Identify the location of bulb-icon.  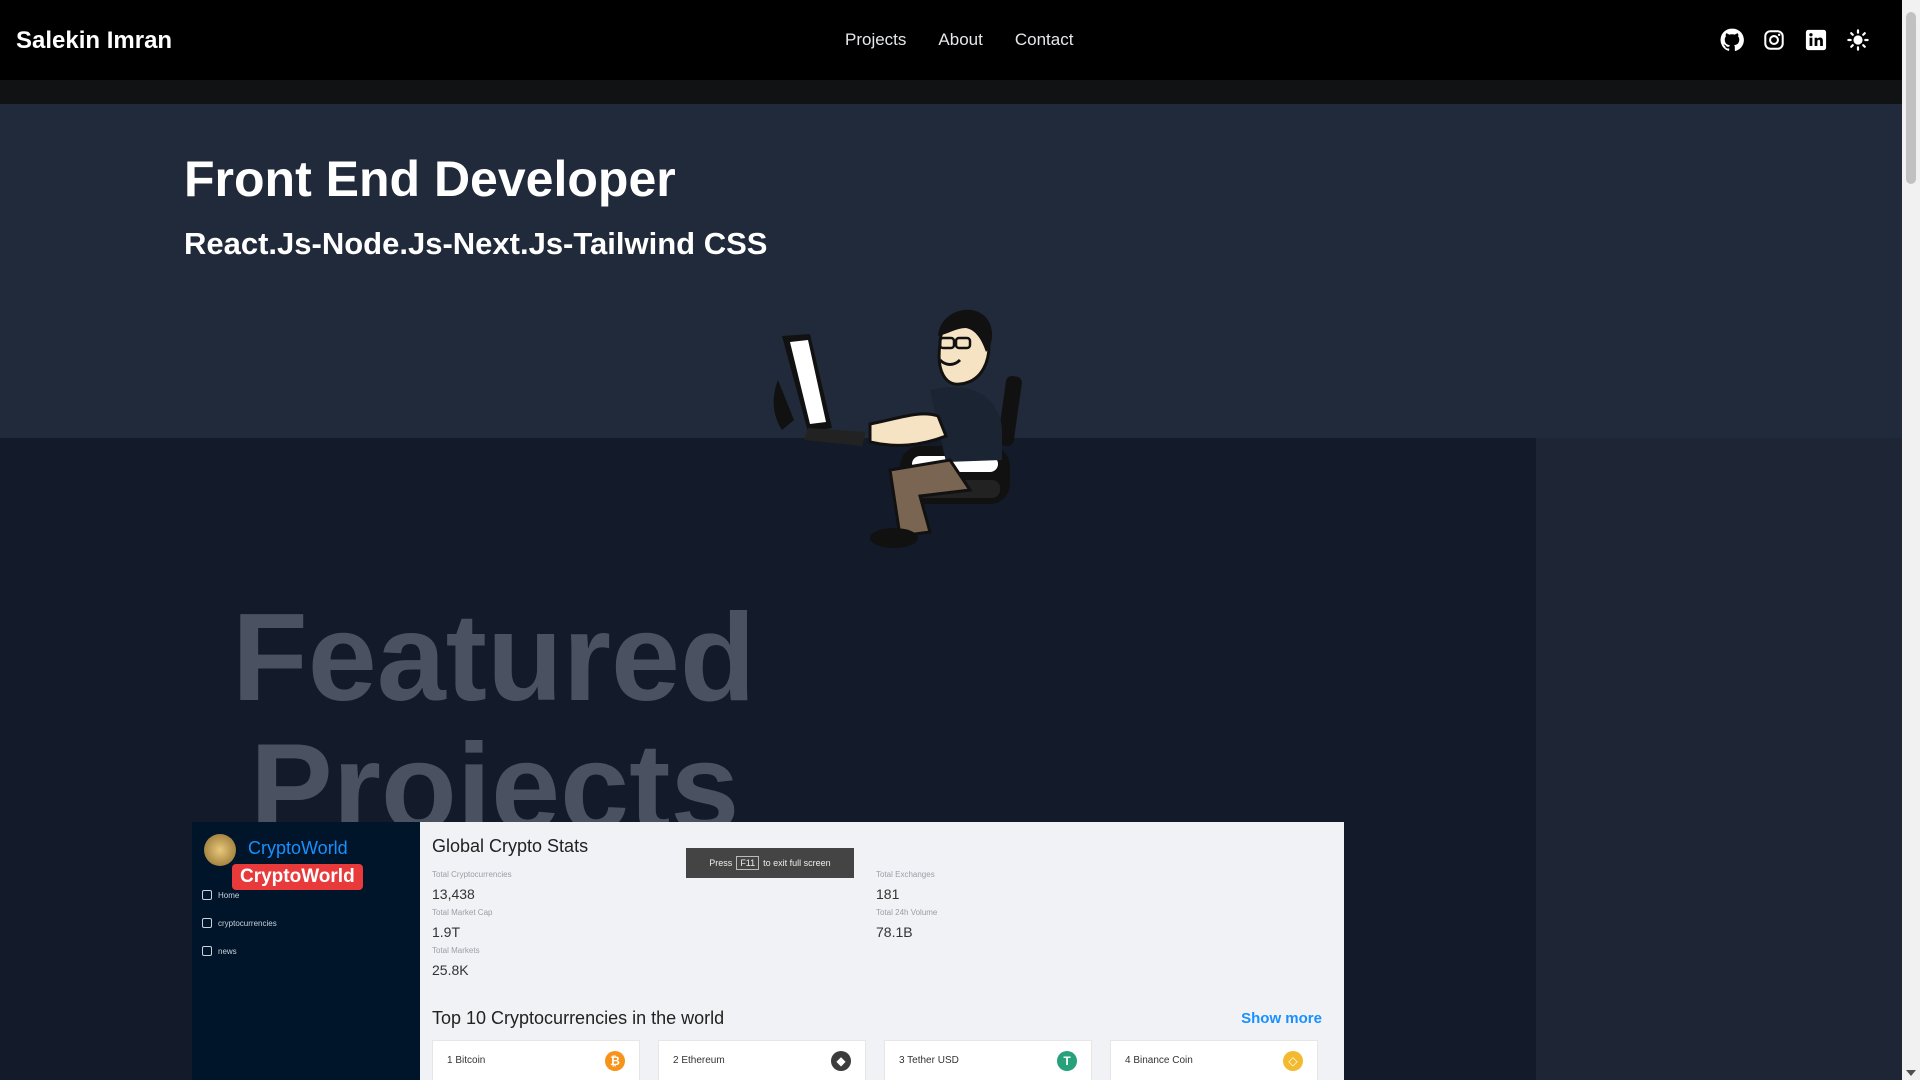
(207, 951).